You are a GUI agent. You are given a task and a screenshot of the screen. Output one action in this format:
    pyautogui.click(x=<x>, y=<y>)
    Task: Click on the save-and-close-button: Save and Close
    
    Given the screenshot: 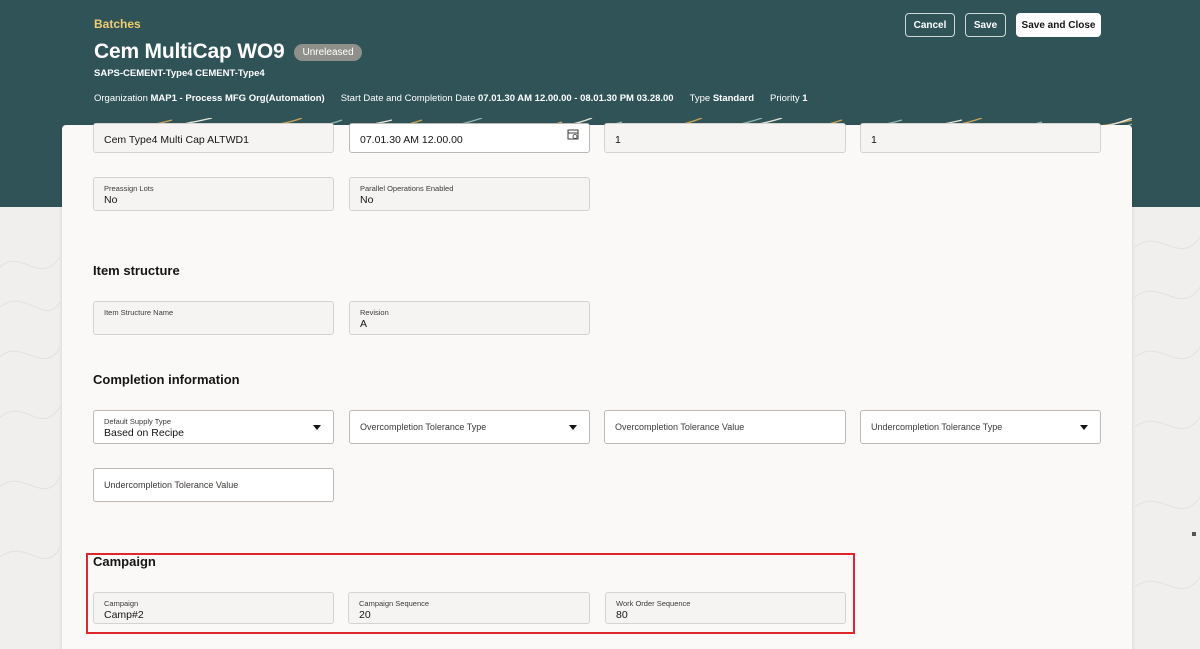 What is the action you would take?
    pyautogui.click(x=1058, y=25)
    